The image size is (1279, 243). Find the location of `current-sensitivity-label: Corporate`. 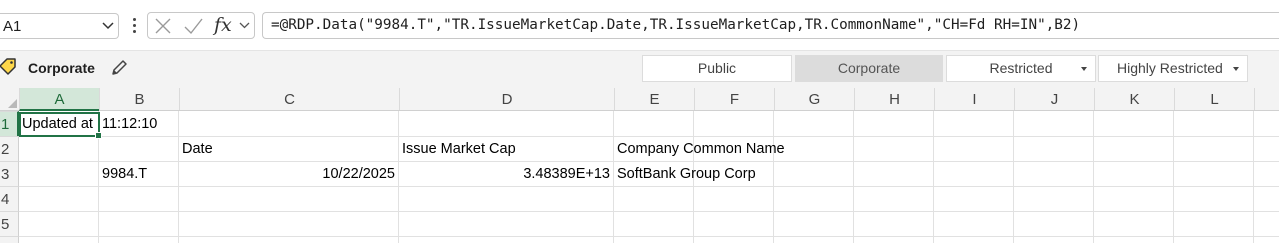

current-sensitivity-label: Corporate is located at coordinates (61, 68).